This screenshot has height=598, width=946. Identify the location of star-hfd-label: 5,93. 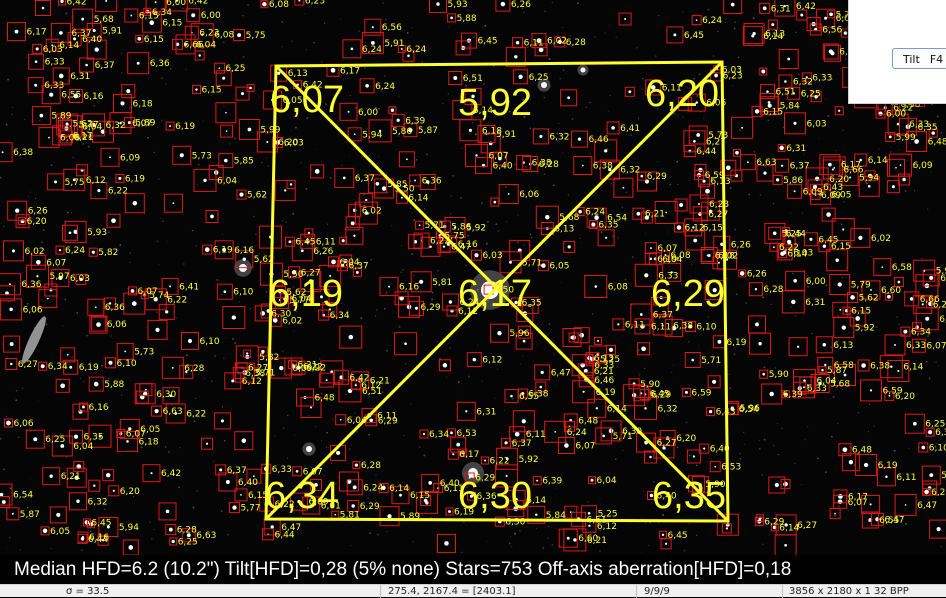
(458, 5).